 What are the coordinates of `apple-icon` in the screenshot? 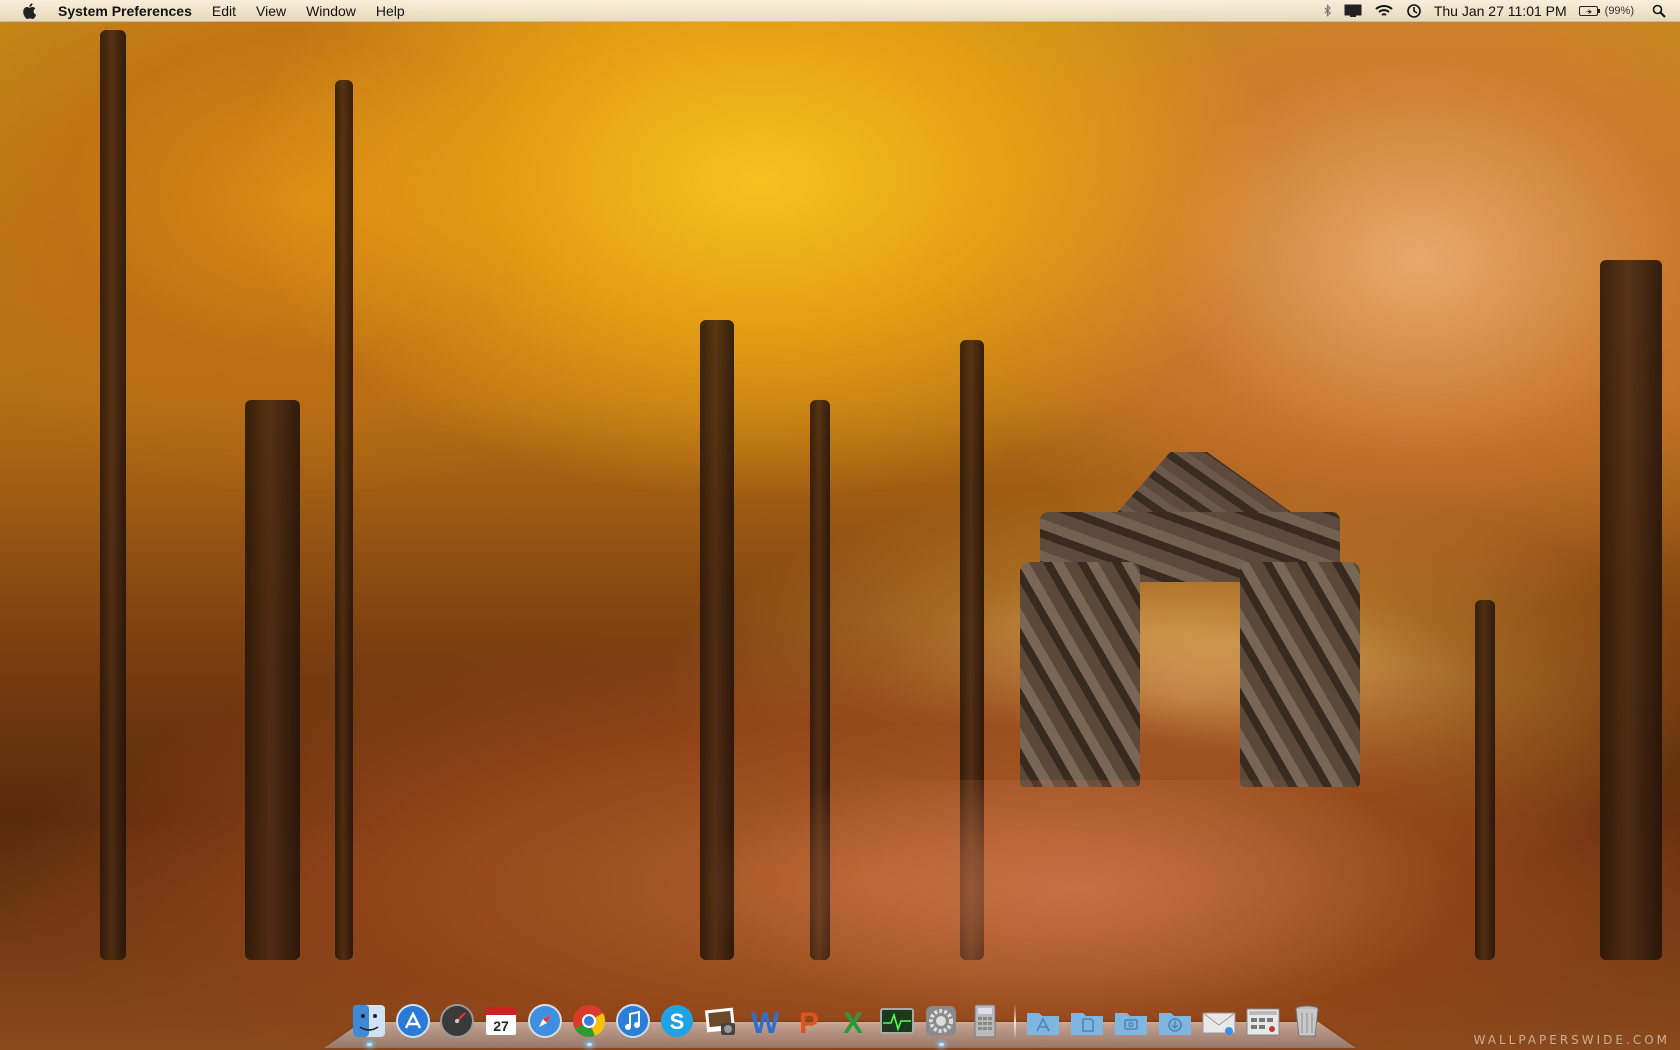 It's located at (29, 11).